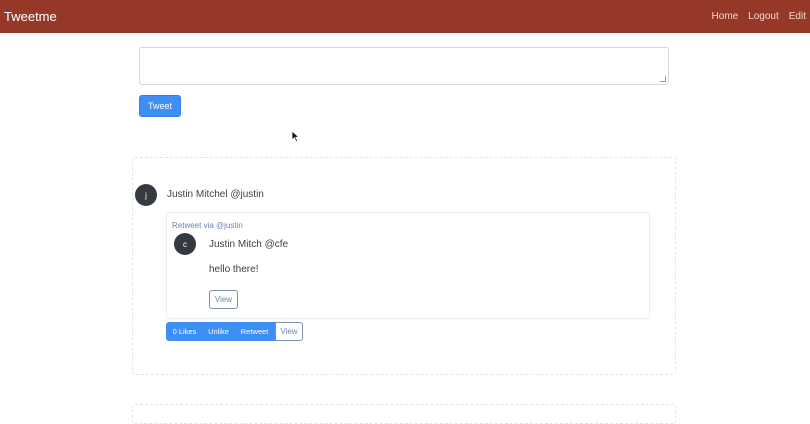 The image size is (810, 424). Describe the element at coordinates (405, 16) in the screenshot. I see `top-navbar: Tweetme Home Logout Edit` at that location.